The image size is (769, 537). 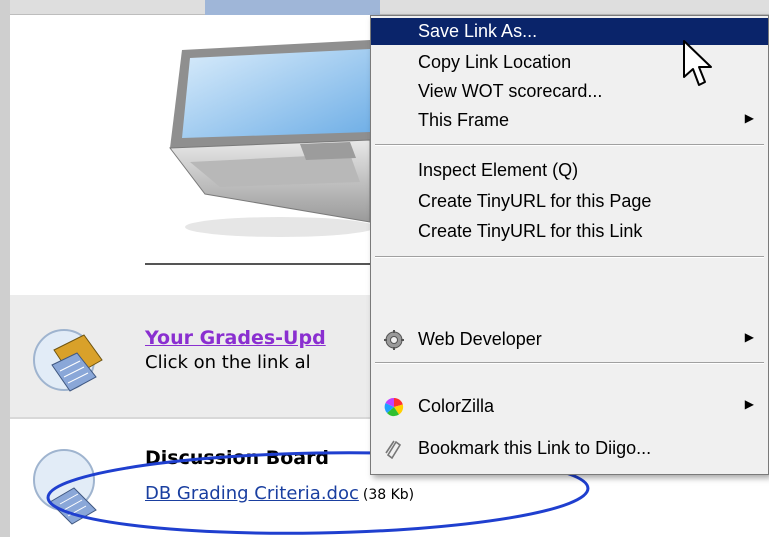 What do you see at coordinates (292, 8) in the screenshot?
I see `tab-highlight` at bounding box center [292, 8].